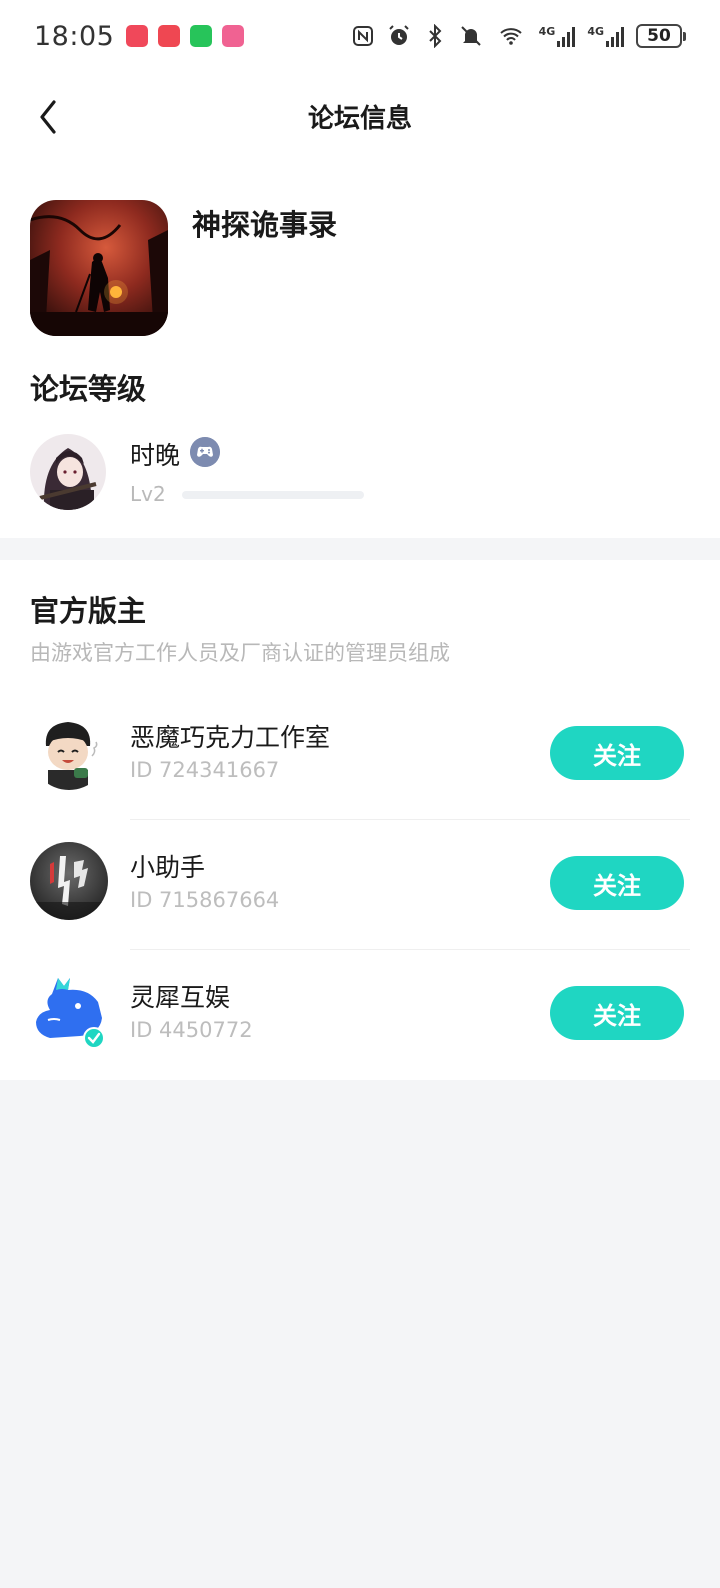  I want to click on signal-2: 4G, so click(605, 36).